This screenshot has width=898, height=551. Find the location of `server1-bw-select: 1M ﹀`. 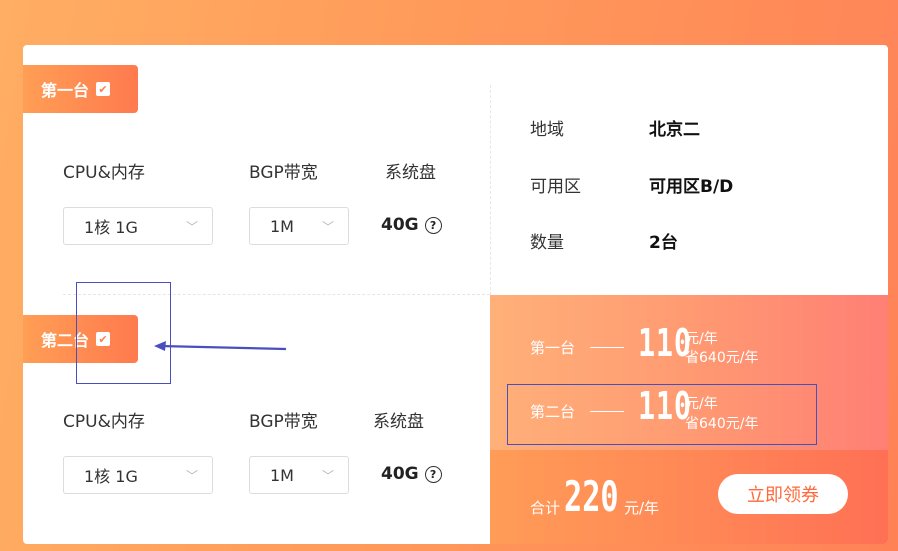

server1-bw-select: 1M ﹀ is located at coordinates (299, 226).